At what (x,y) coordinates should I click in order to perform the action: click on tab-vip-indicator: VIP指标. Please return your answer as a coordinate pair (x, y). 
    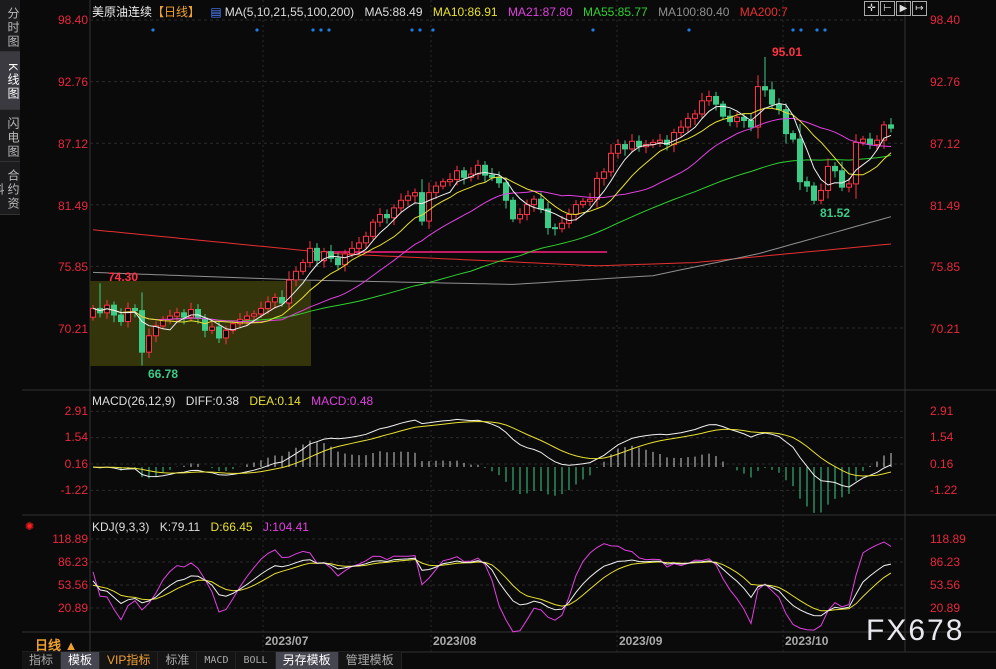
    Looking at the image, I should click on (129, 660).